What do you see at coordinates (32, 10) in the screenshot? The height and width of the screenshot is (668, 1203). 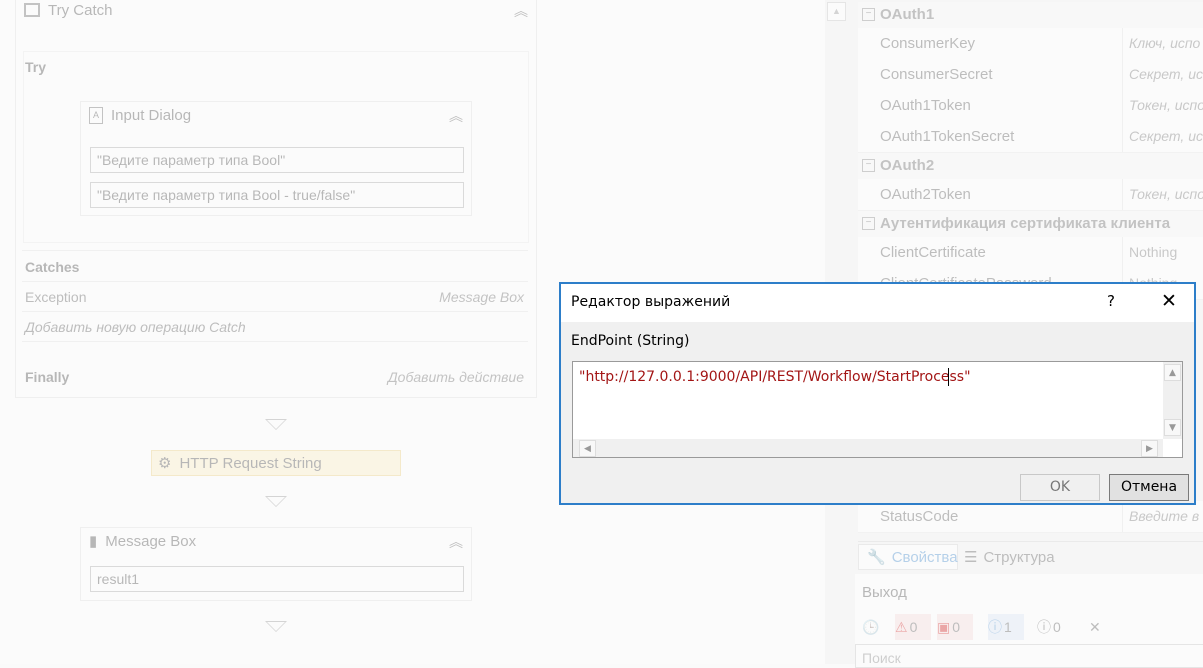 I see `try-catch-icon` at bounding box center [32, 10].